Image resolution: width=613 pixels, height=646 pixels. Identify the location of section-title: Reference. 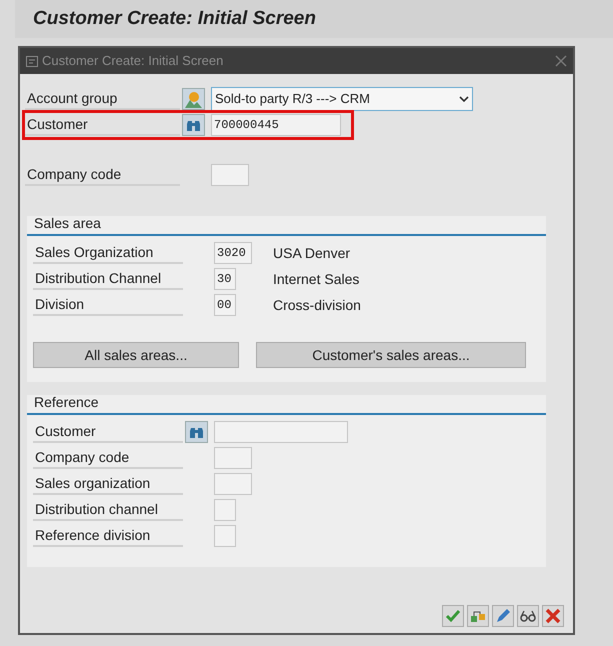
(66, 402).